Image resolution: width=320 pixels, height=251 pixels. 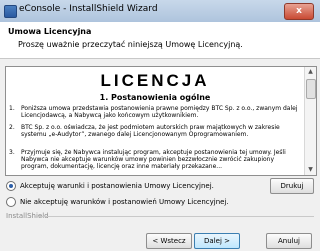 What do you see at coordinates (299, 11) in the screenshot?
I see `close-button: x` at bounding box center [299, 11].